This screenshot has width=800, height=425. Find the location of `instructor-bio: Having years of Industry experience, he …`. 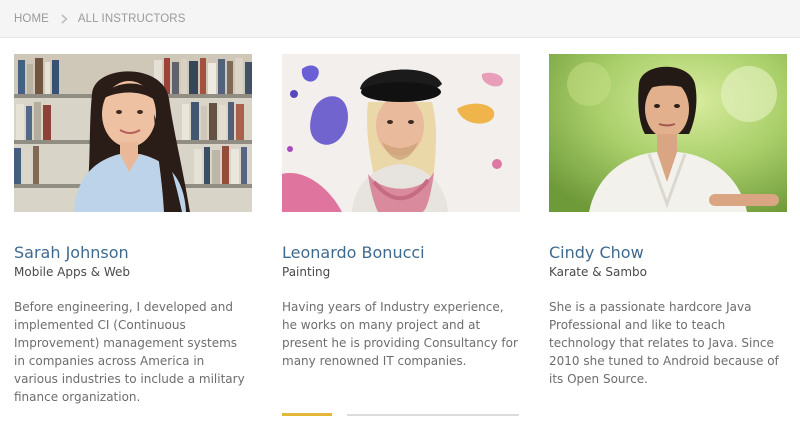

instructor-bio: Having years of Industry experience, he … is located at coordinates (400, 334).